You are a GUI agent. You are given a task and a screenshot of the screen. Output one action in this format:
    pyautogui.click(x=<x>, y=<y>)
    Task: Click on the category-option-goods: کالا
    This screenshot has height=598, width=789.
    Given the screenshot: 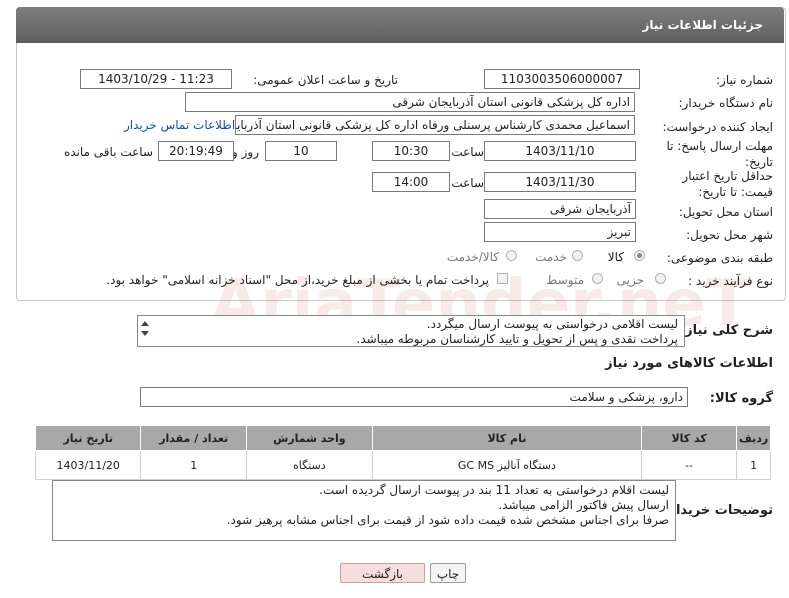 What is the action you would take?
    pyautogui.click(x=615, y=257)
    